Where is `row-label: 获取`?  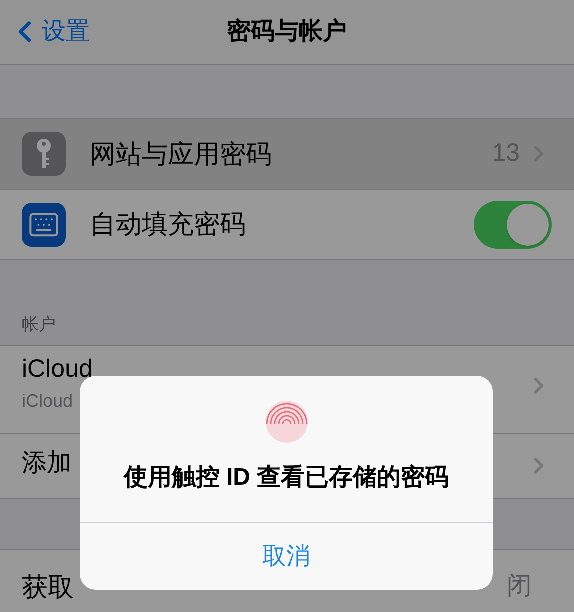
row-label: 获取 is located at coordinates (48, 587).